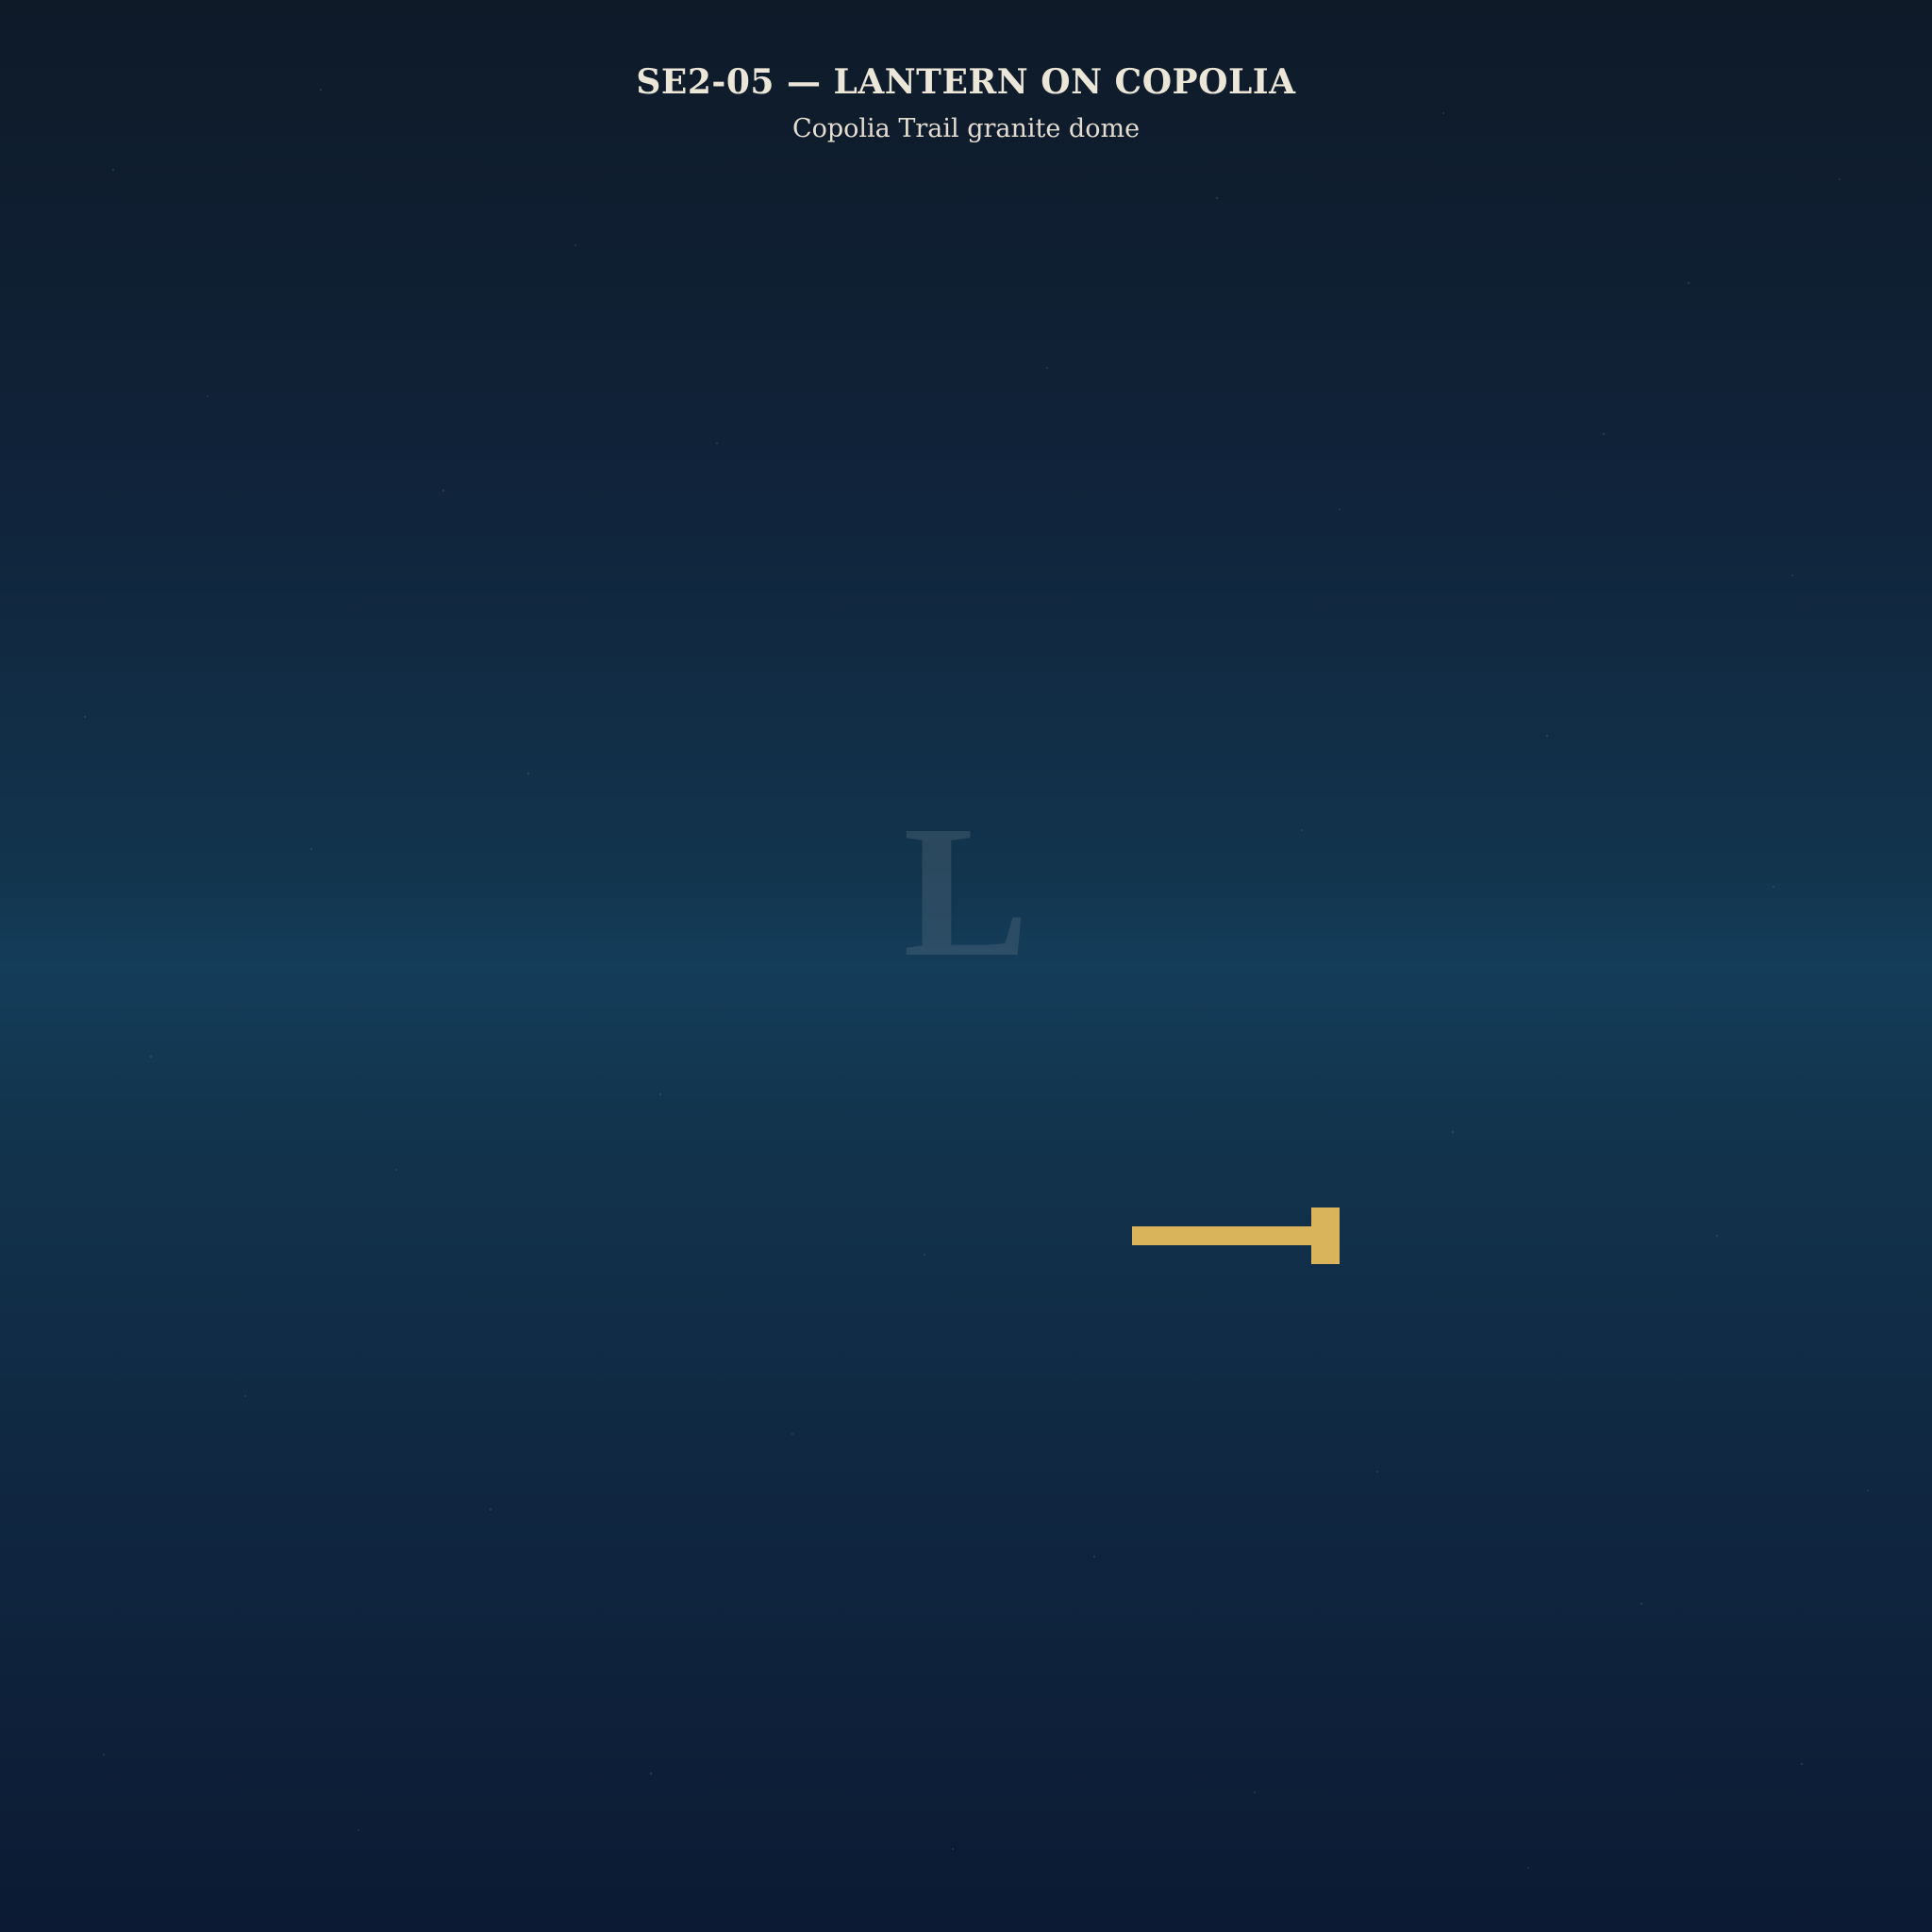 The height and width of the screenshot is (1932, 1932). Describe the element at coordinates (1326, 1236) in the screenshot. I see `marker-cap` at that location.